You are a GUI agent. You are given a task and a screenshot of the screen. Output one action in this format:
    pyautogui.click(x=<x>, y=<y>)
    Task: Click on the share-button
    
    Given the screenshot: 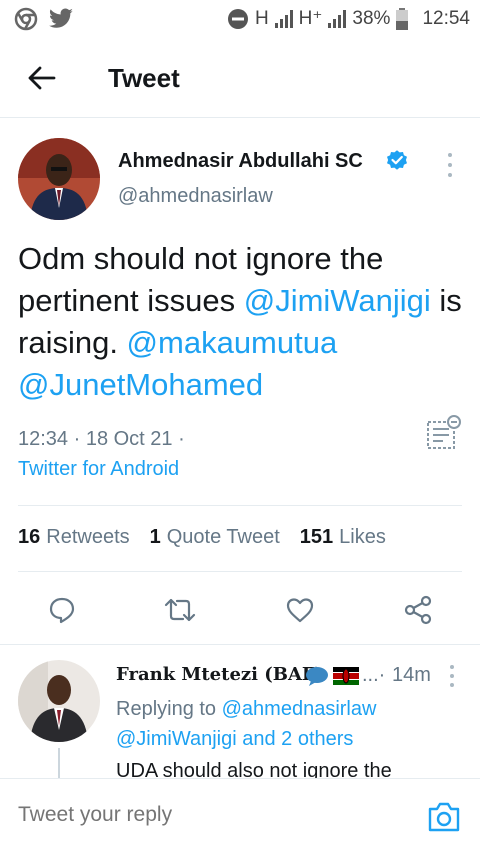 What is the action you would take?
    pyautogui.click(x=418, y=610)
    